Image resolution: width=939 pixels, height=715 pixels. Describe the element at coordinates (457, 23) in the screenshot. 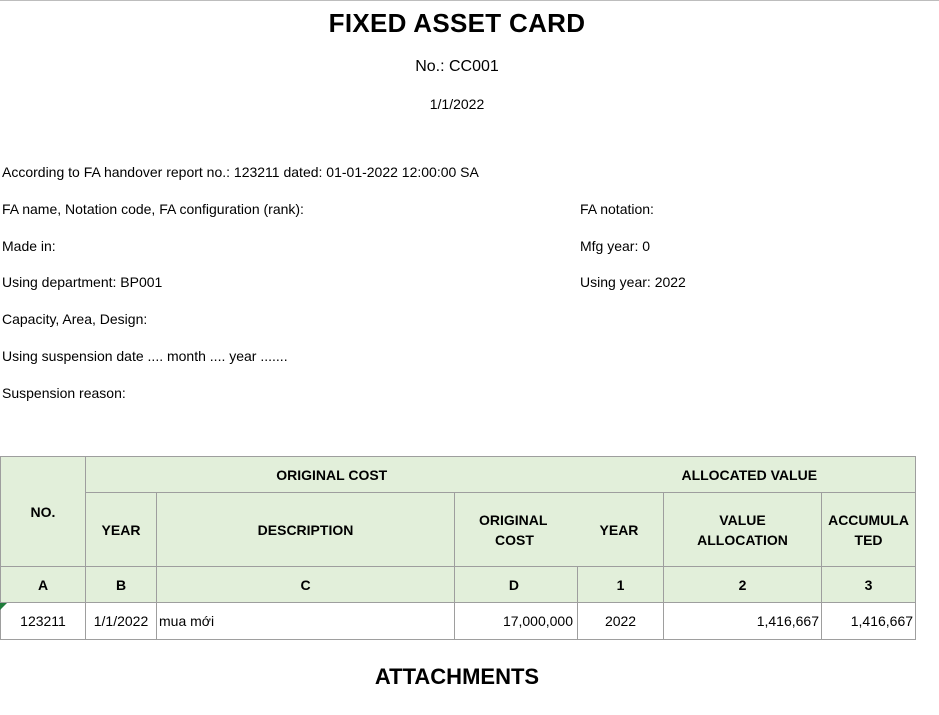

I see `card-title: FIXED ASSET CARD` at that location.